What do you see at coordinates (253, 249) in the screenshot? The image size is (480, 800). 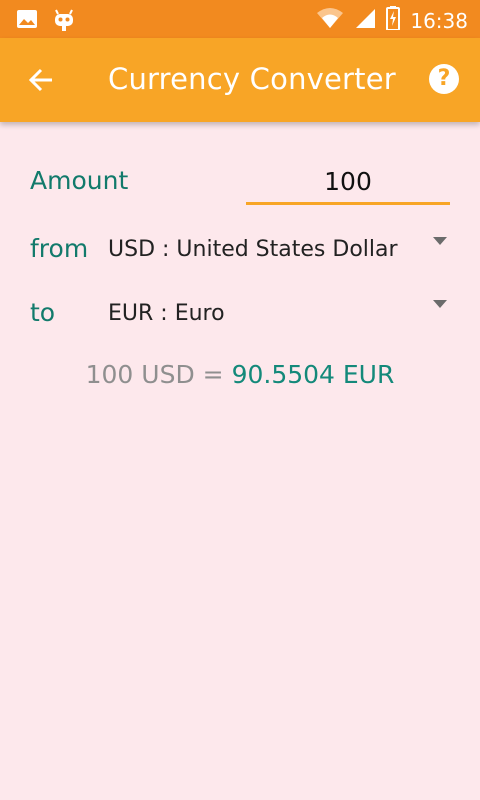 I see `from-currency-select: USD : United States Dollar` at bounding box center [253, 249].